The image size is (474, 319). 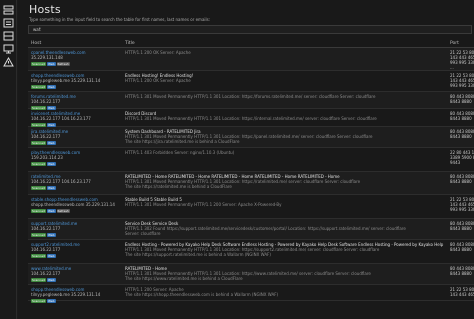 What do you see at coordinates (158, 52) in the screenshot?
I see `response-header-text: HTTP/1.1 200 OK Server: Apache` at bounding box center [158, 52].